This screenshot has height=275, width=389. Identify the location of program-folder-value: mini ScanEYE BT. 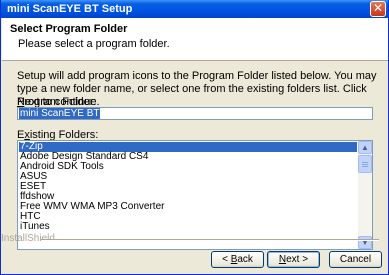
(60, 113).